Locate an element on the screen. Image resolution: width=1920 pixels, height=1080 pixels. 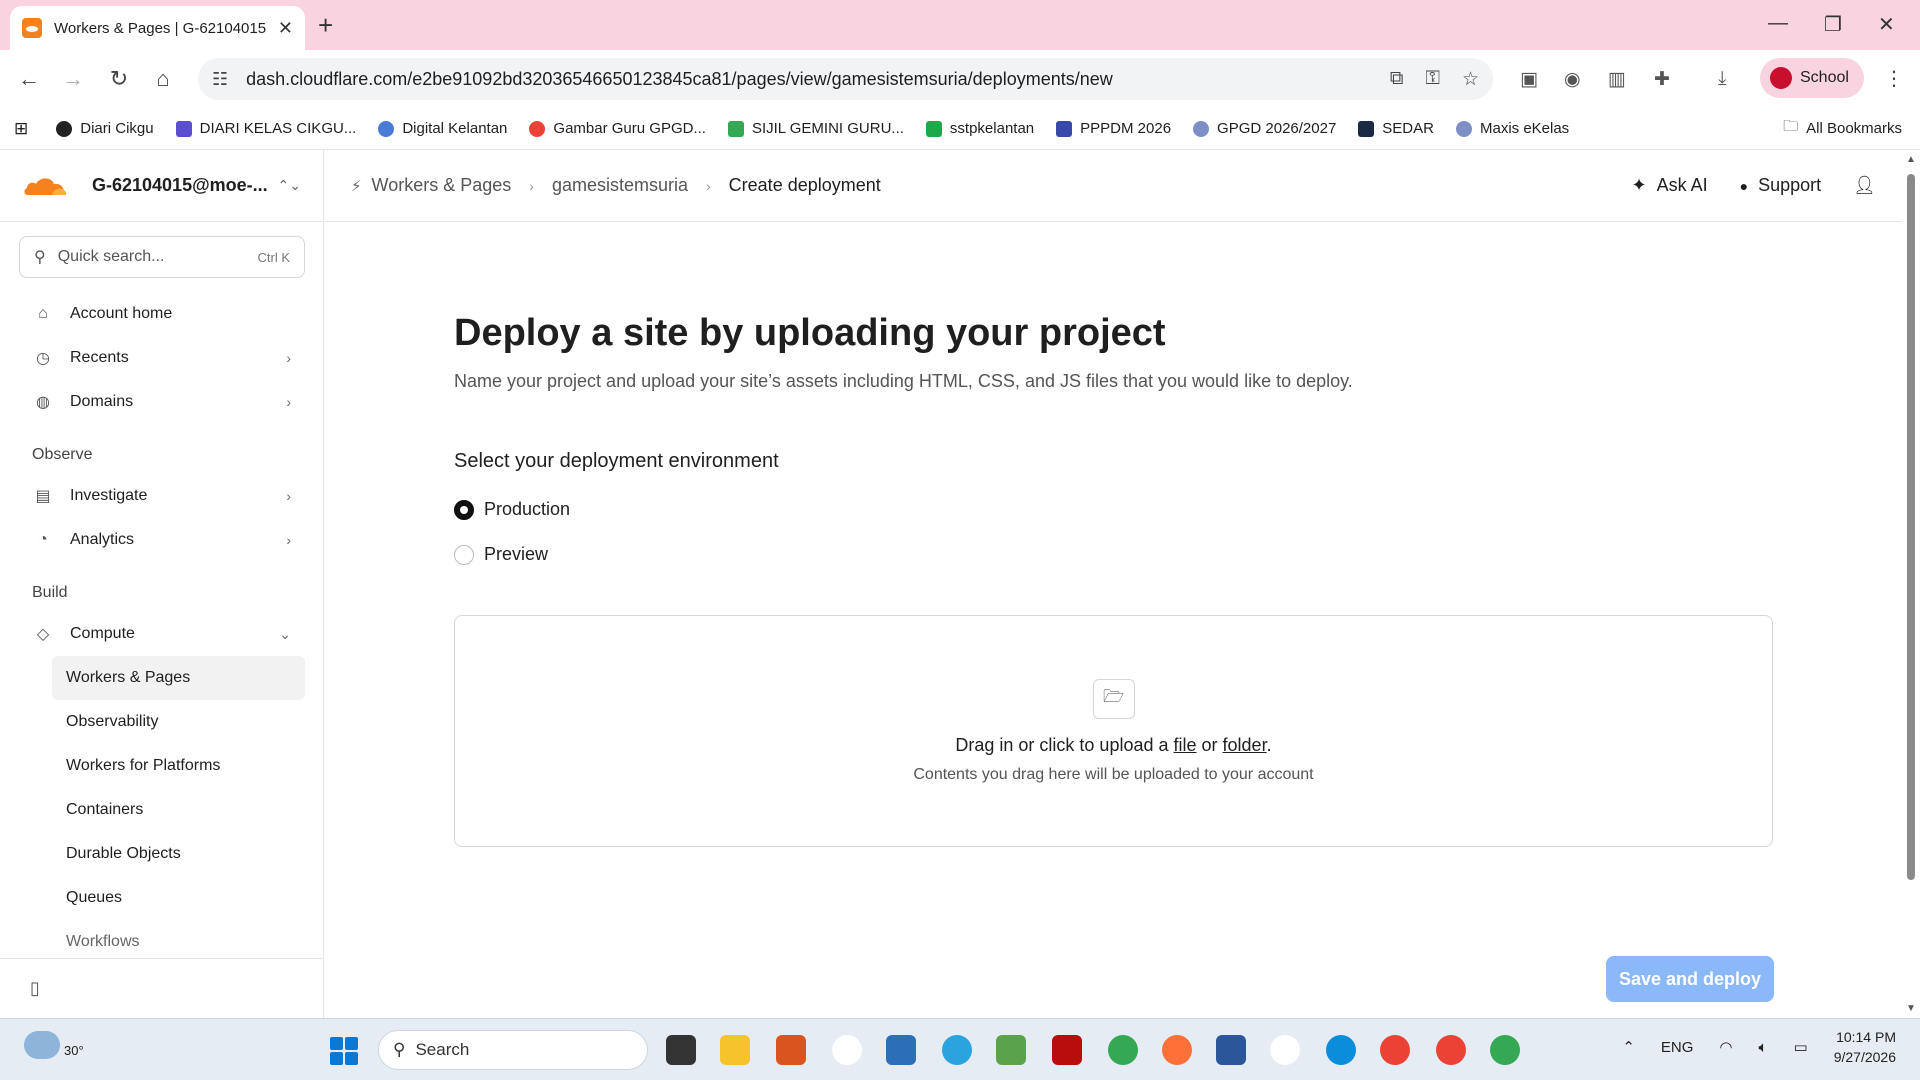
cloudflare-logo-icon is located at coordinates (45, 186).